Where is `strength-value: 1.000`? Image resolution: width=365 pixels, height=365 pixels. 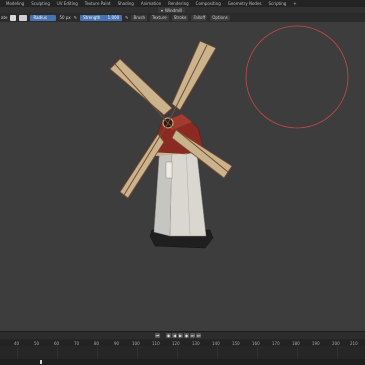 strength-value: 1.000 is located at coordinates (113, 17).